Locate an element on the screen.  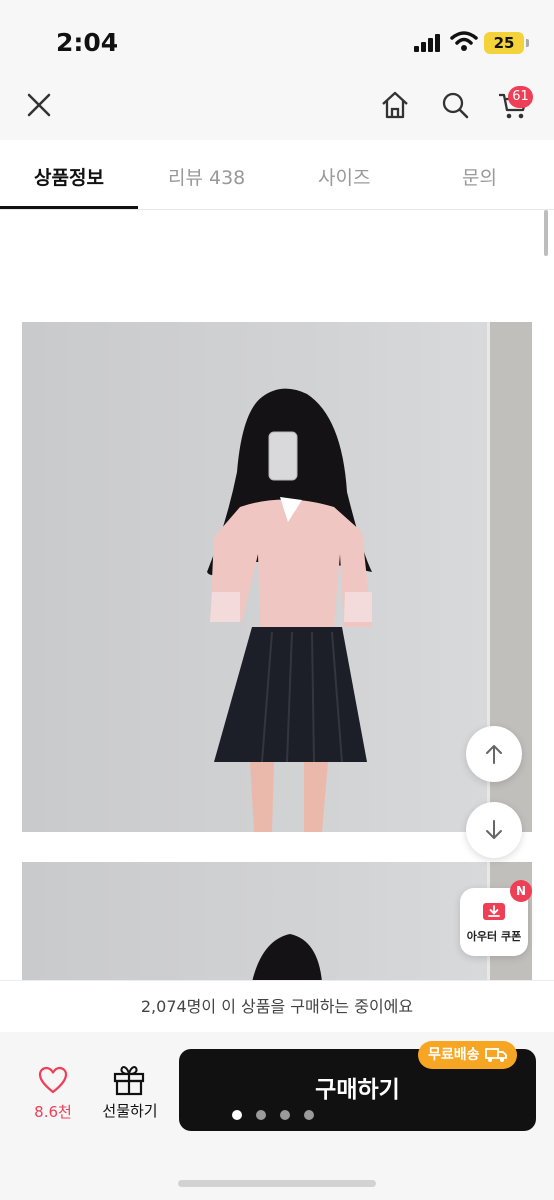
product-tabs: 상품정보 리뷰 438 사이즈 문의 is located at coordinates (277, 175).